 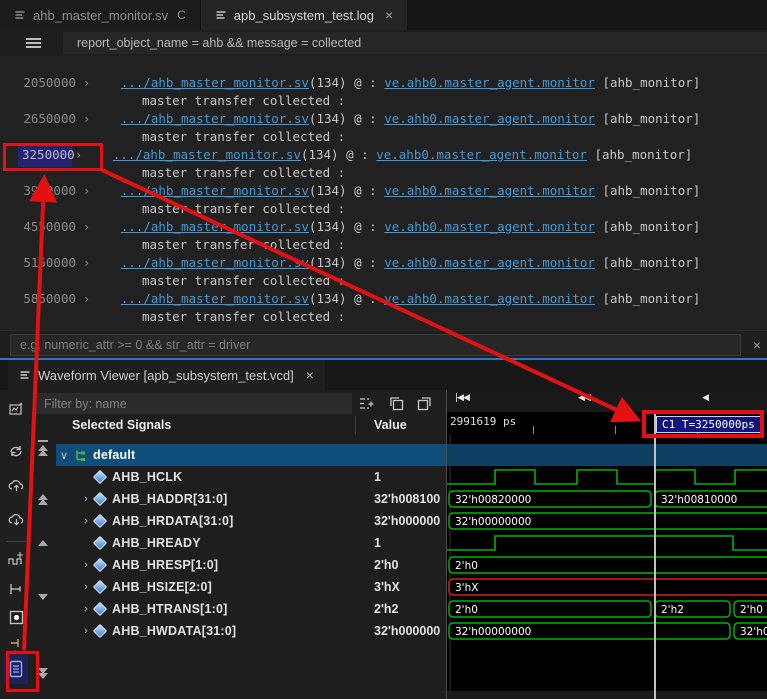 What do you see at coordinates (16, 589) in the screenshot?
I see `measure-icon` at bounding box center [16, 589].